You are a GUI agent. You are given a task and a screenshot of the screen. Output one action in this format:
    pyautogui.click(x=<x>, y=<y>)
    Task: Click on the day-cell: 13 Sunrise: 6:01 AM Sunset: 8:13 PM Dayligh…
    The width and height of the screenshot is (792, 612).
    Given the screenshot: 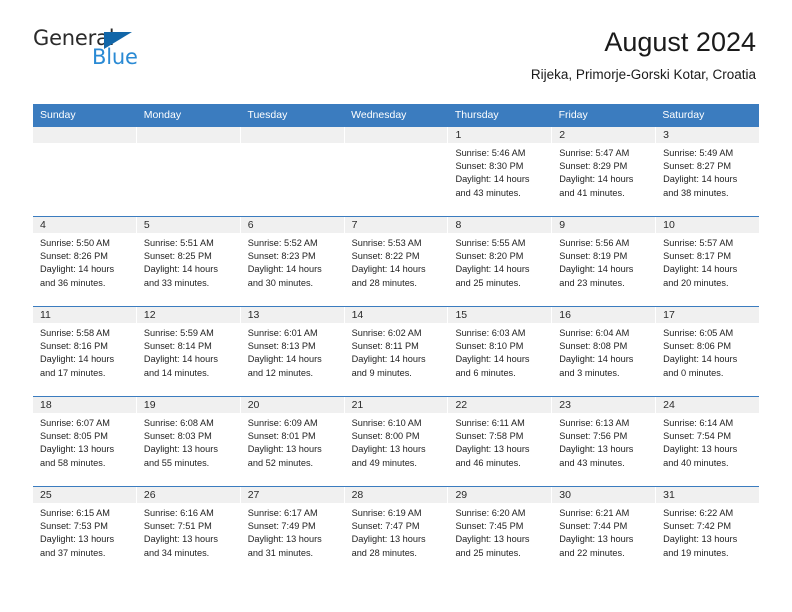 What is the action you would take?
    pyautogui.click(x=292, y=351)
    